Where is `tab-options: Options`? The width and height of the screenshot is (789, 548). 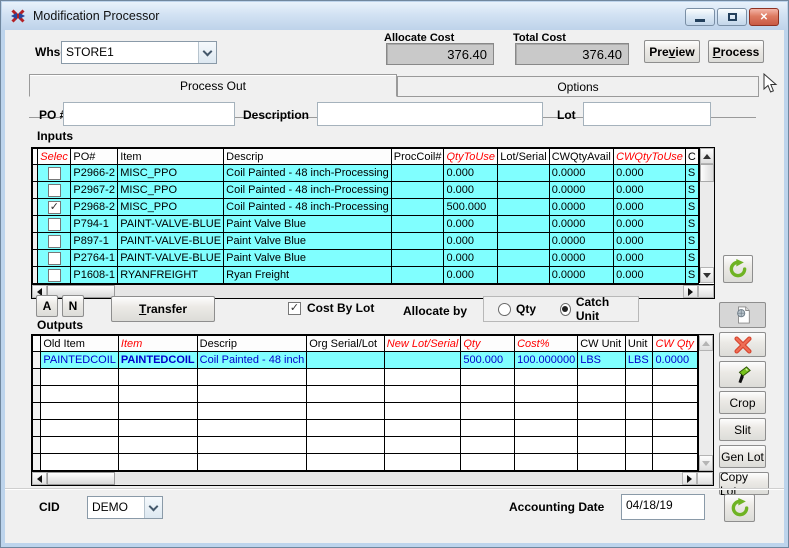 tab-options: Options is located at coordinates (578, 86).